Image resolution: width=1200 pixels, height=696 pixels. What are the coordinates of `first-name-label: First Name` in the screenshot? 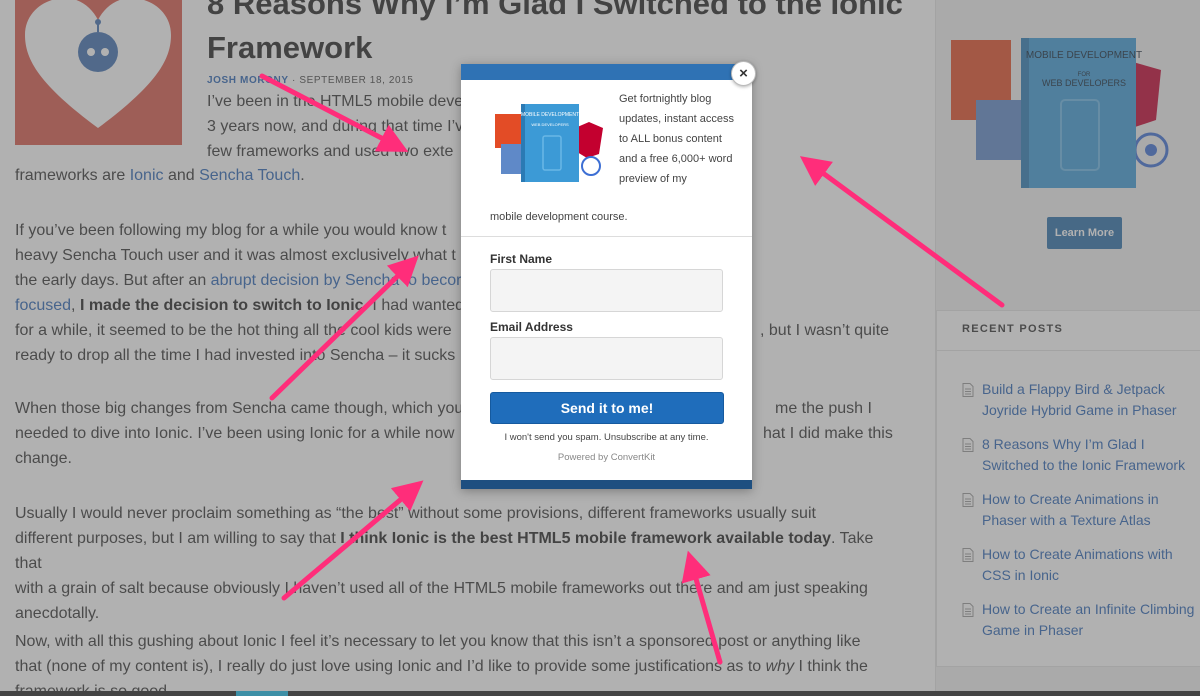 It's located at (521, 259).